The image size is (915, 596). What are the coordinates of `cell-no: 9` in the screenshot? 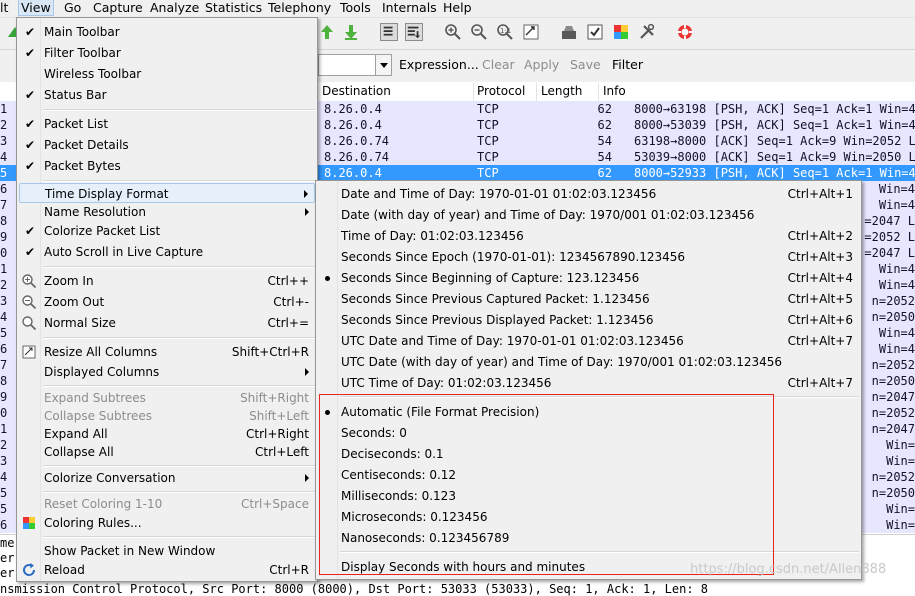 It's located at (4, 397).